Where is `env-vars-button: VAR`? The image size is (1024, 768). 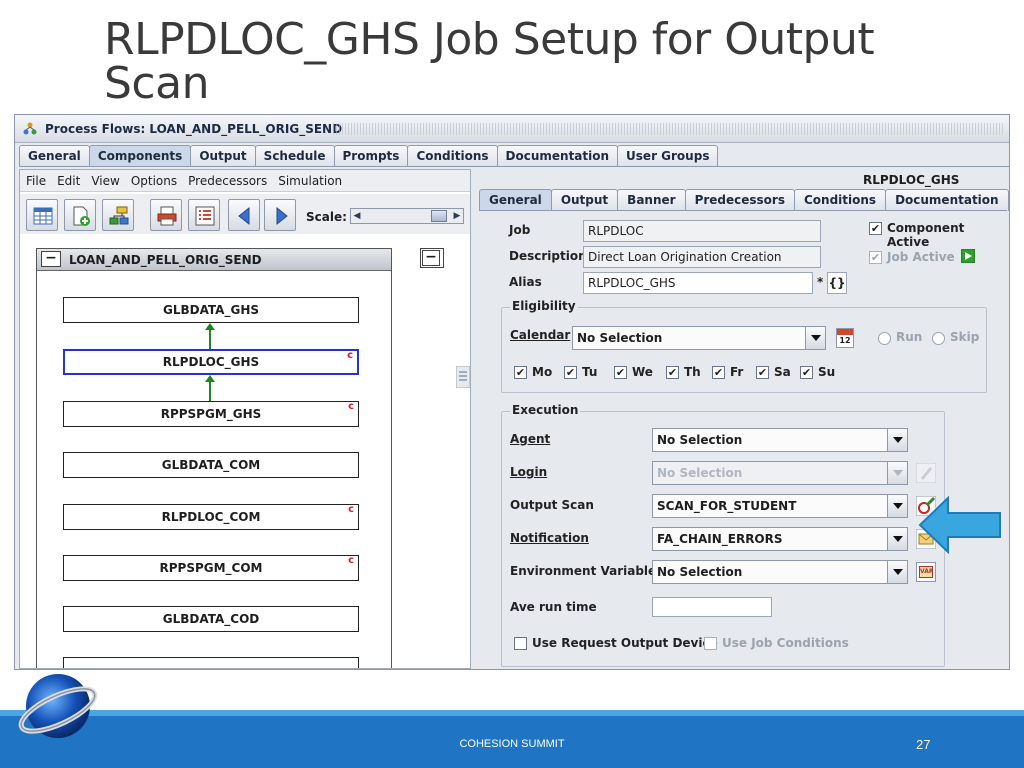
env-vars-button: VAR is located at coordinates (926, 572).